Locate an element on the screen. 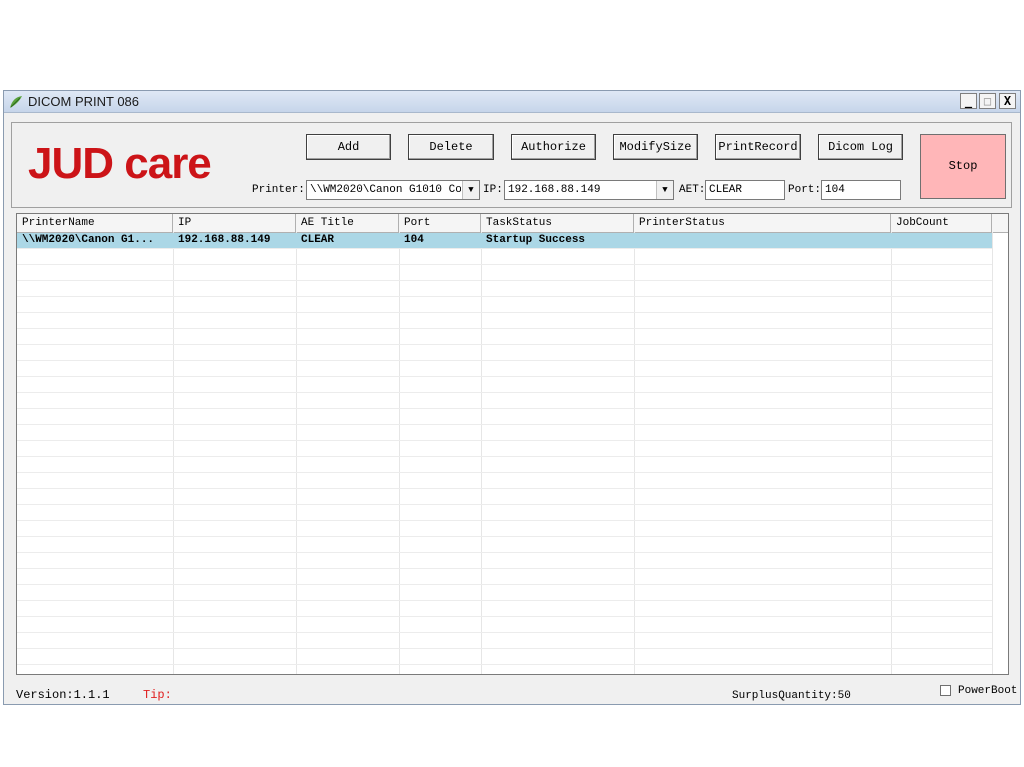  printer-select-value: \\WM2020\Canon G1010 Colo is located at coordinates (385, 190).